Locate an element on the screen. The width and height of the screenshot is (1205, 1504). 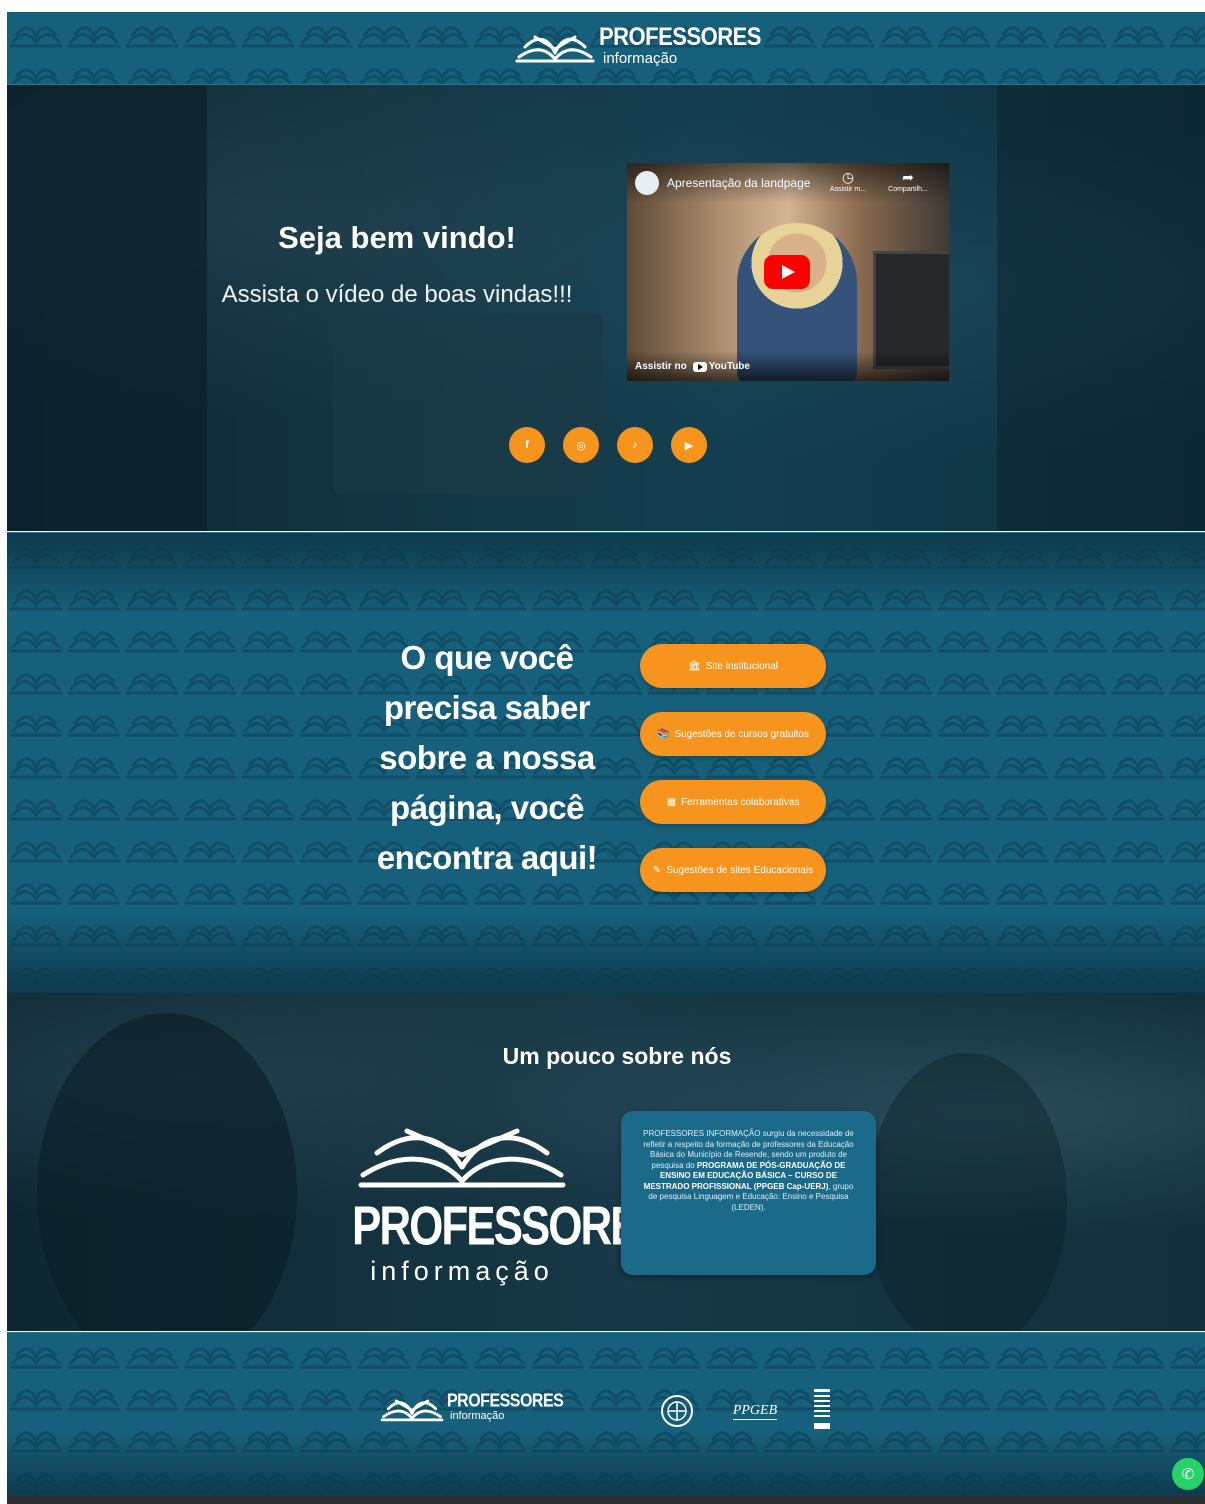
hero-title: Seja bem vindo! is located at coordinates (397, 237).